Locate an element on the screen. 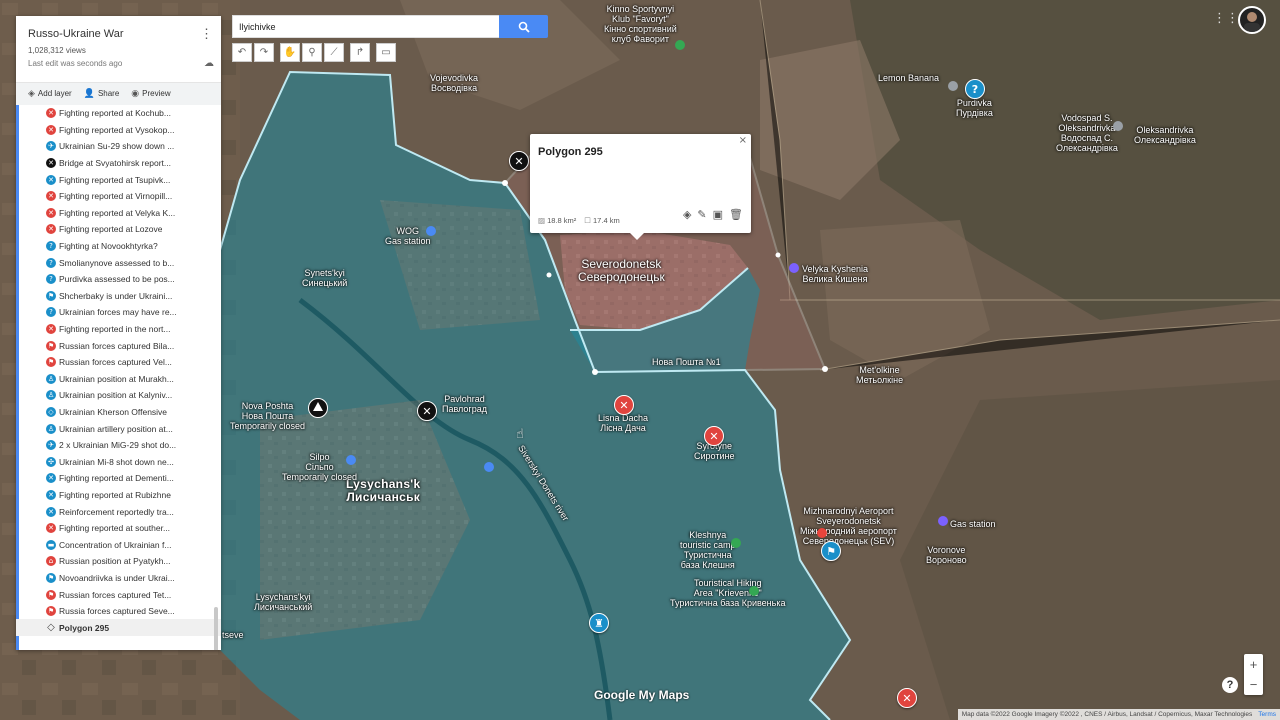  blue-flag-icon: ⚑ is located at coordinates (51, 577).